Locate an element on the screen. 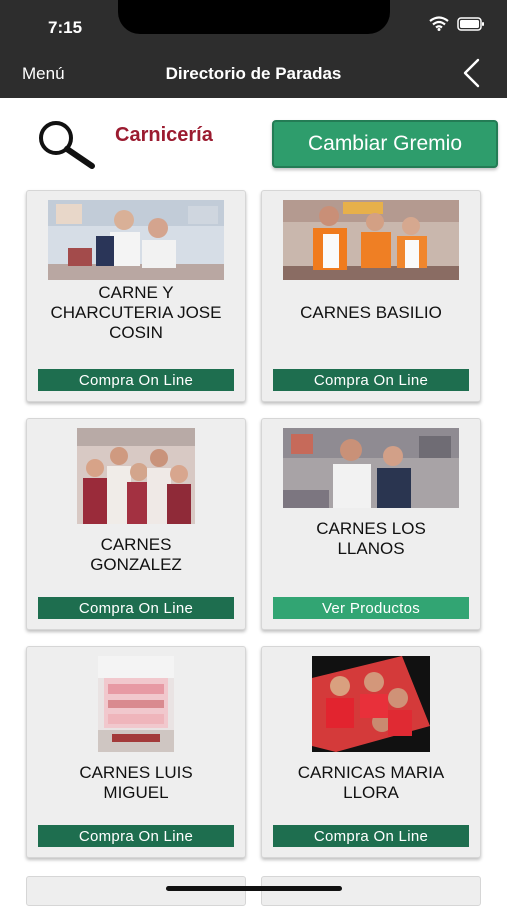  navigation-bar: Menú Directorio de Paradas is located at coordinates (253, 74).